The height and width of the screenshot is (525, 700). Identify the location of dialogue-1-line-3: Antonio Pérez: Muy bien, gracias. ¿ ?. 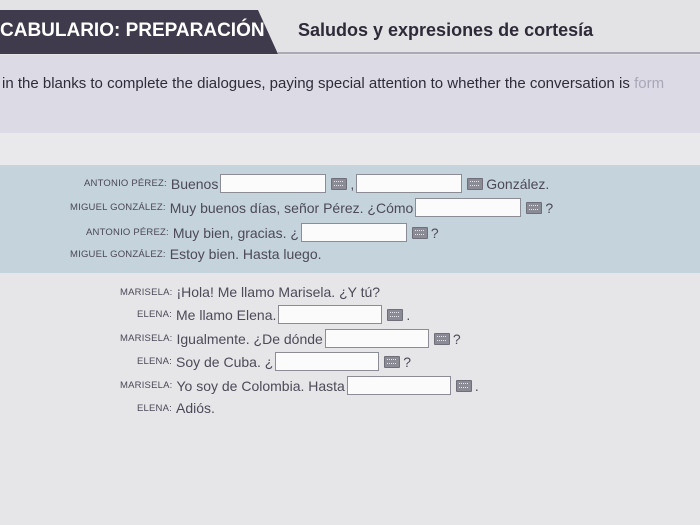
(262, 232).